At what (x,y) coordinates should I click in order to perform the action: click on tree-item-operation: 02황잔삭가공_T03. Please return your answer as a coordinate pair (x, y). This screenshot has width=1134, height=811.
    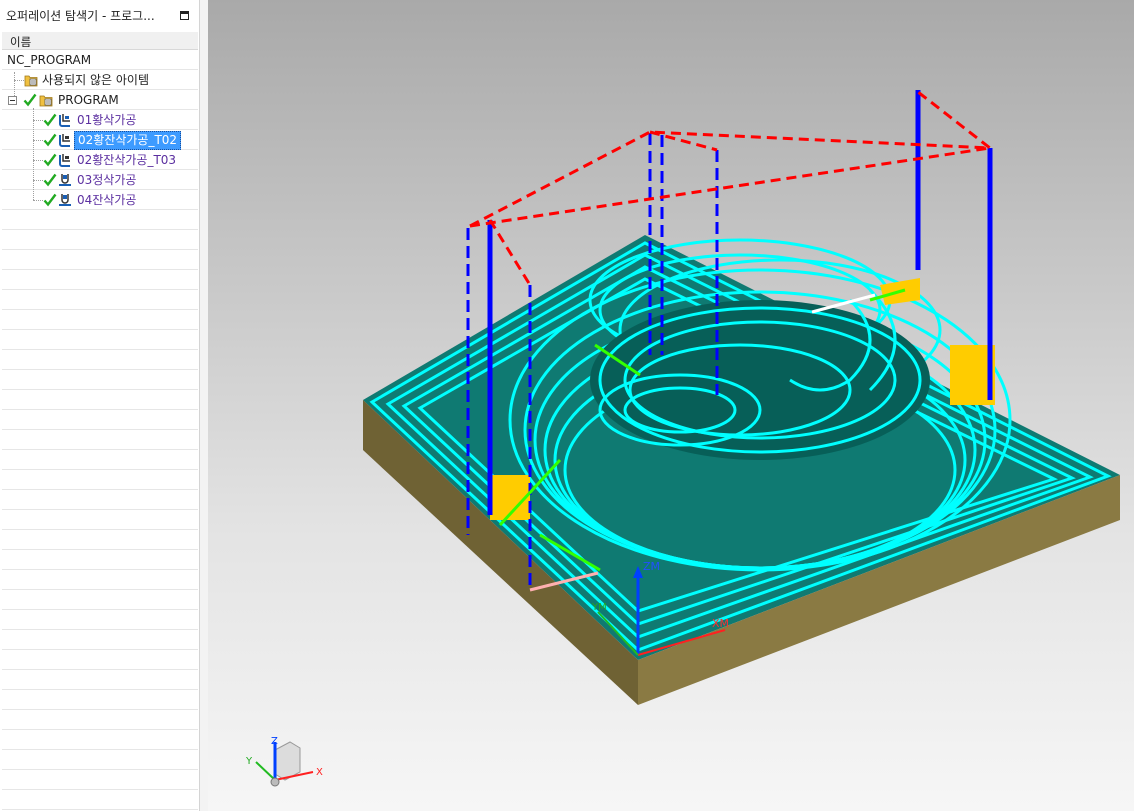
    Looking at the image, I should click on (100, 160).